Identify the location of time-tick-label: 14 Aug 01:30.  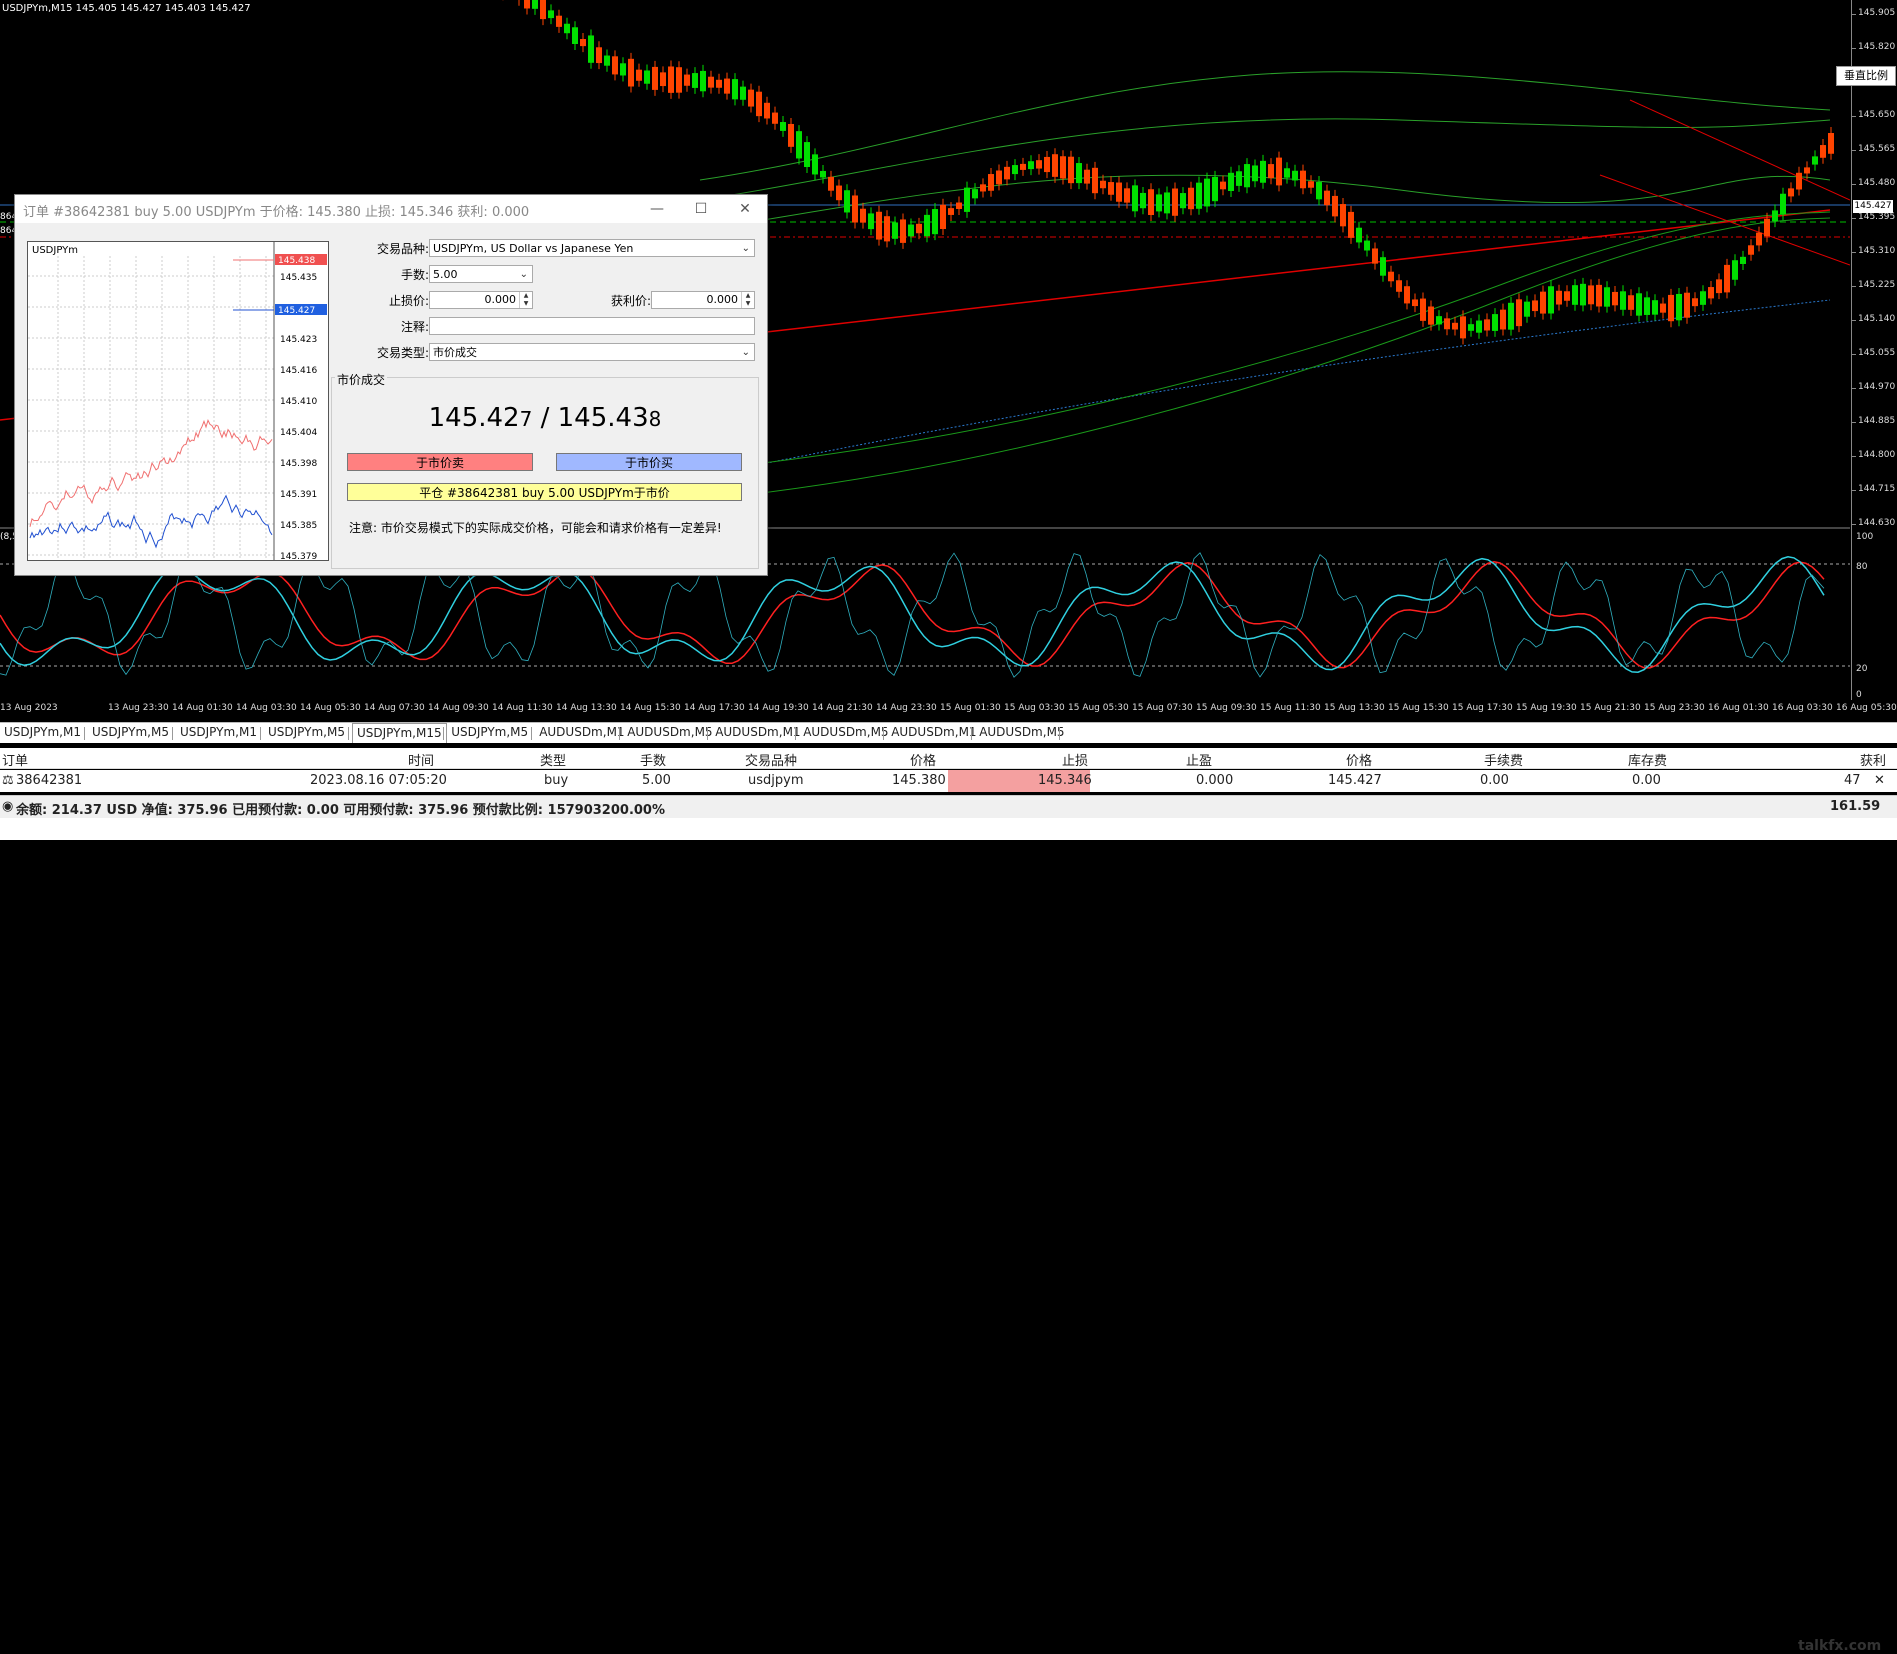
(202, 708).